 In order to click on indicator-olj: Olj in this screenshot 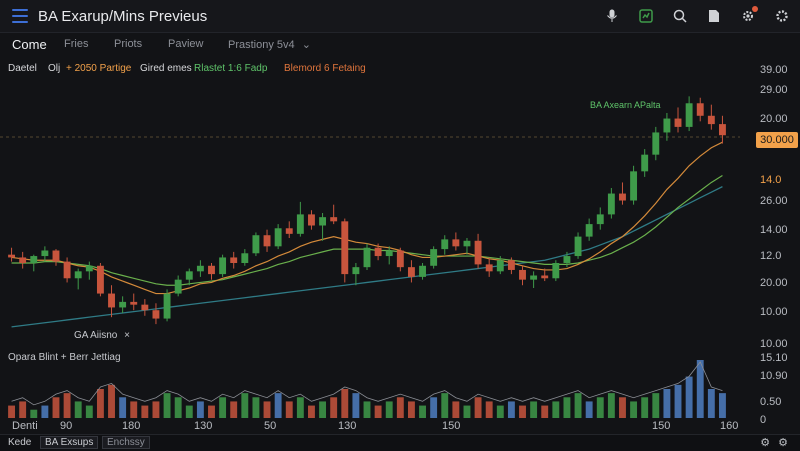, I will do `click(54, 68)`.